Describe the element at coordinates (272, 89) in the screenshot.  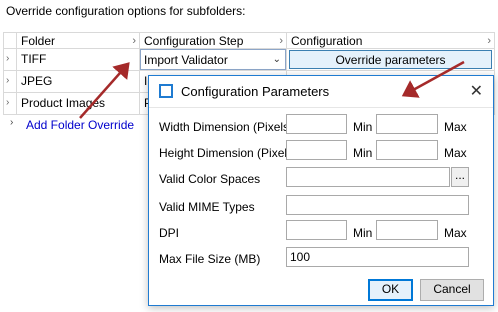
I see `annotation-arrows` at that location.